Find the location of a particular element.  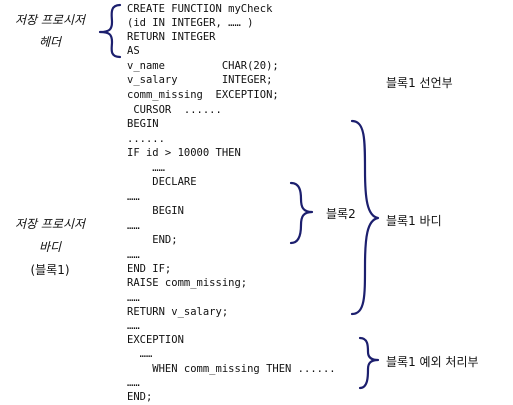

declaration-label: 블록1 선언부 is located at coordinates (419, 83).